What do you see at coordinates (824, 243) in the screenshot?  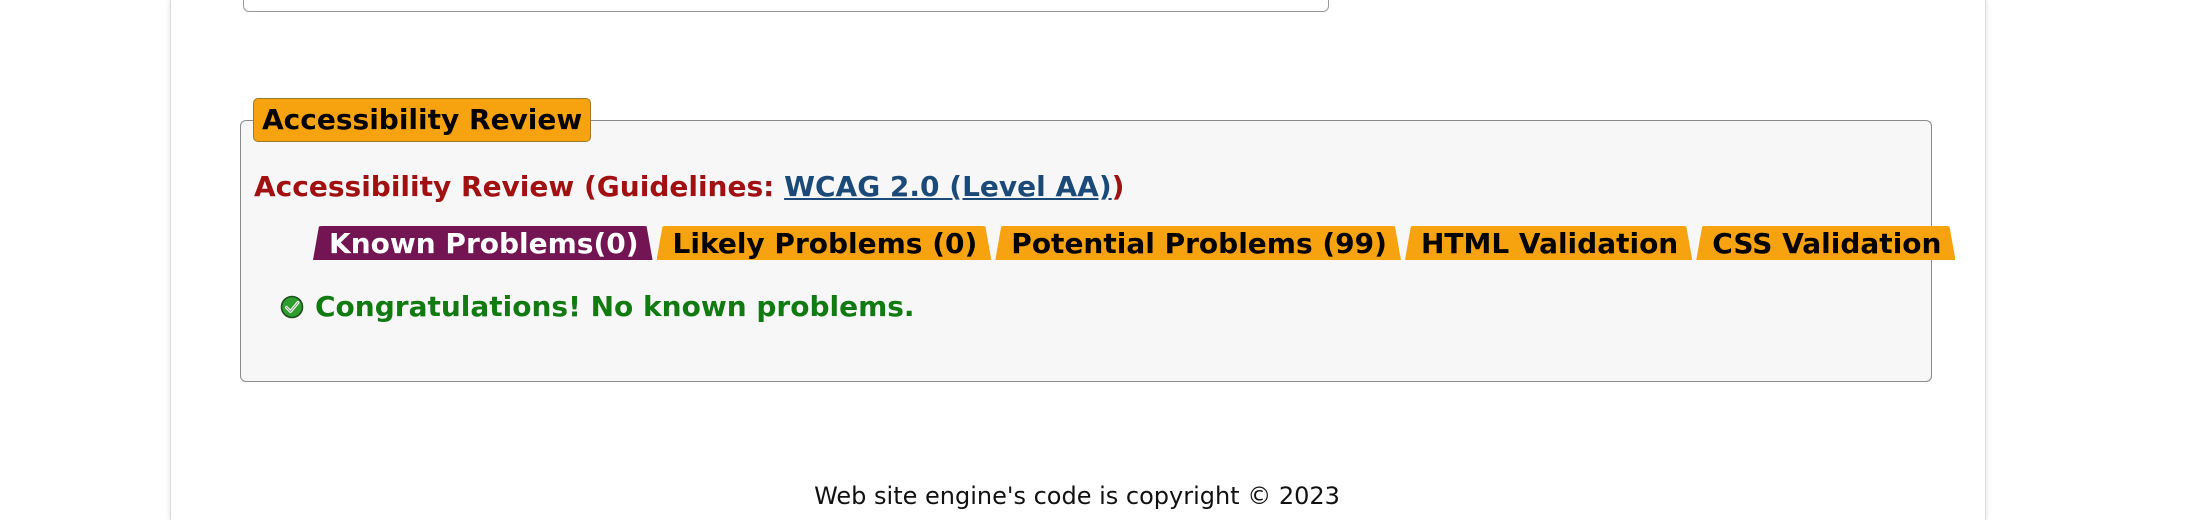 I see `tab-likely-problems: Likely Problems (0)` at bounding box center [824, 243].